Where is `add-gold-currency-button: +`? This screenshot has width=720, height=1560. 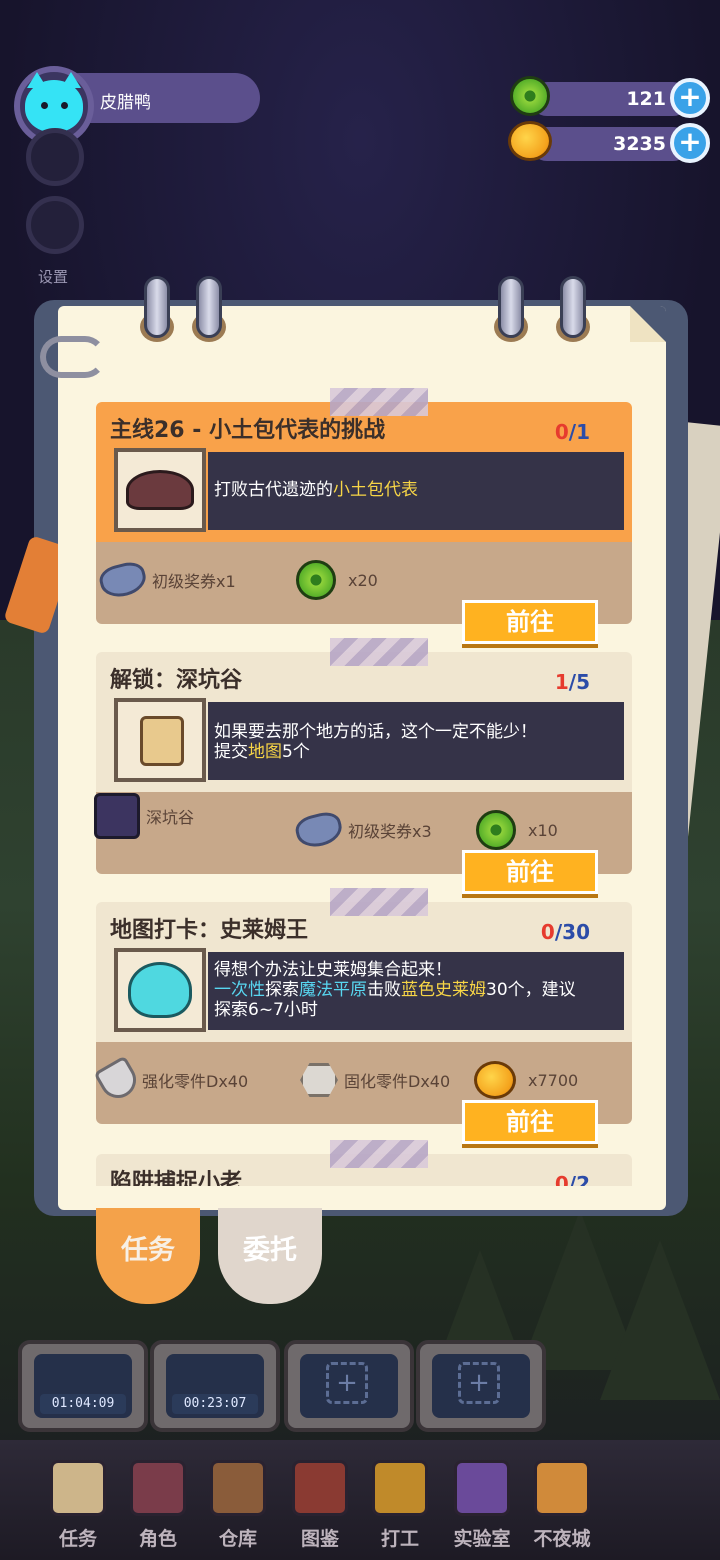 add-gold-currency-button: + is located at coordinates (690, 143).